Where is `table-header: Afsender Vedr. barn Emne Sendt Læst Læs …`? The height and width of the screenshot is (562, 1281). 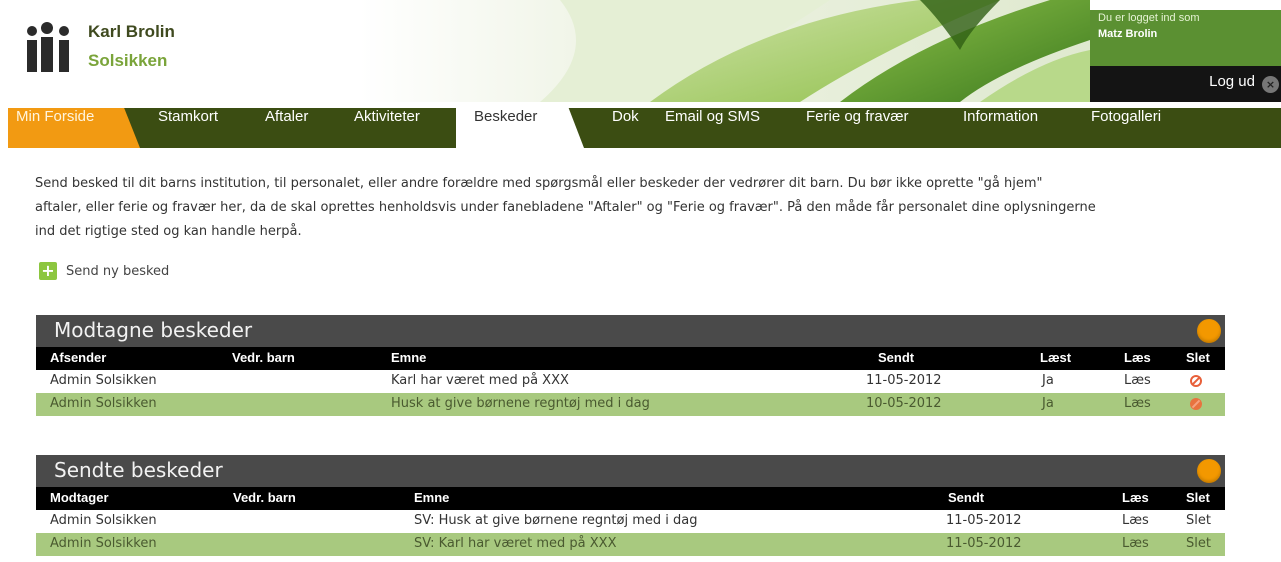 table-header: Afsender Vedr. barn Emne Sendt Læst Læs … is located at coordinates (630, 358).